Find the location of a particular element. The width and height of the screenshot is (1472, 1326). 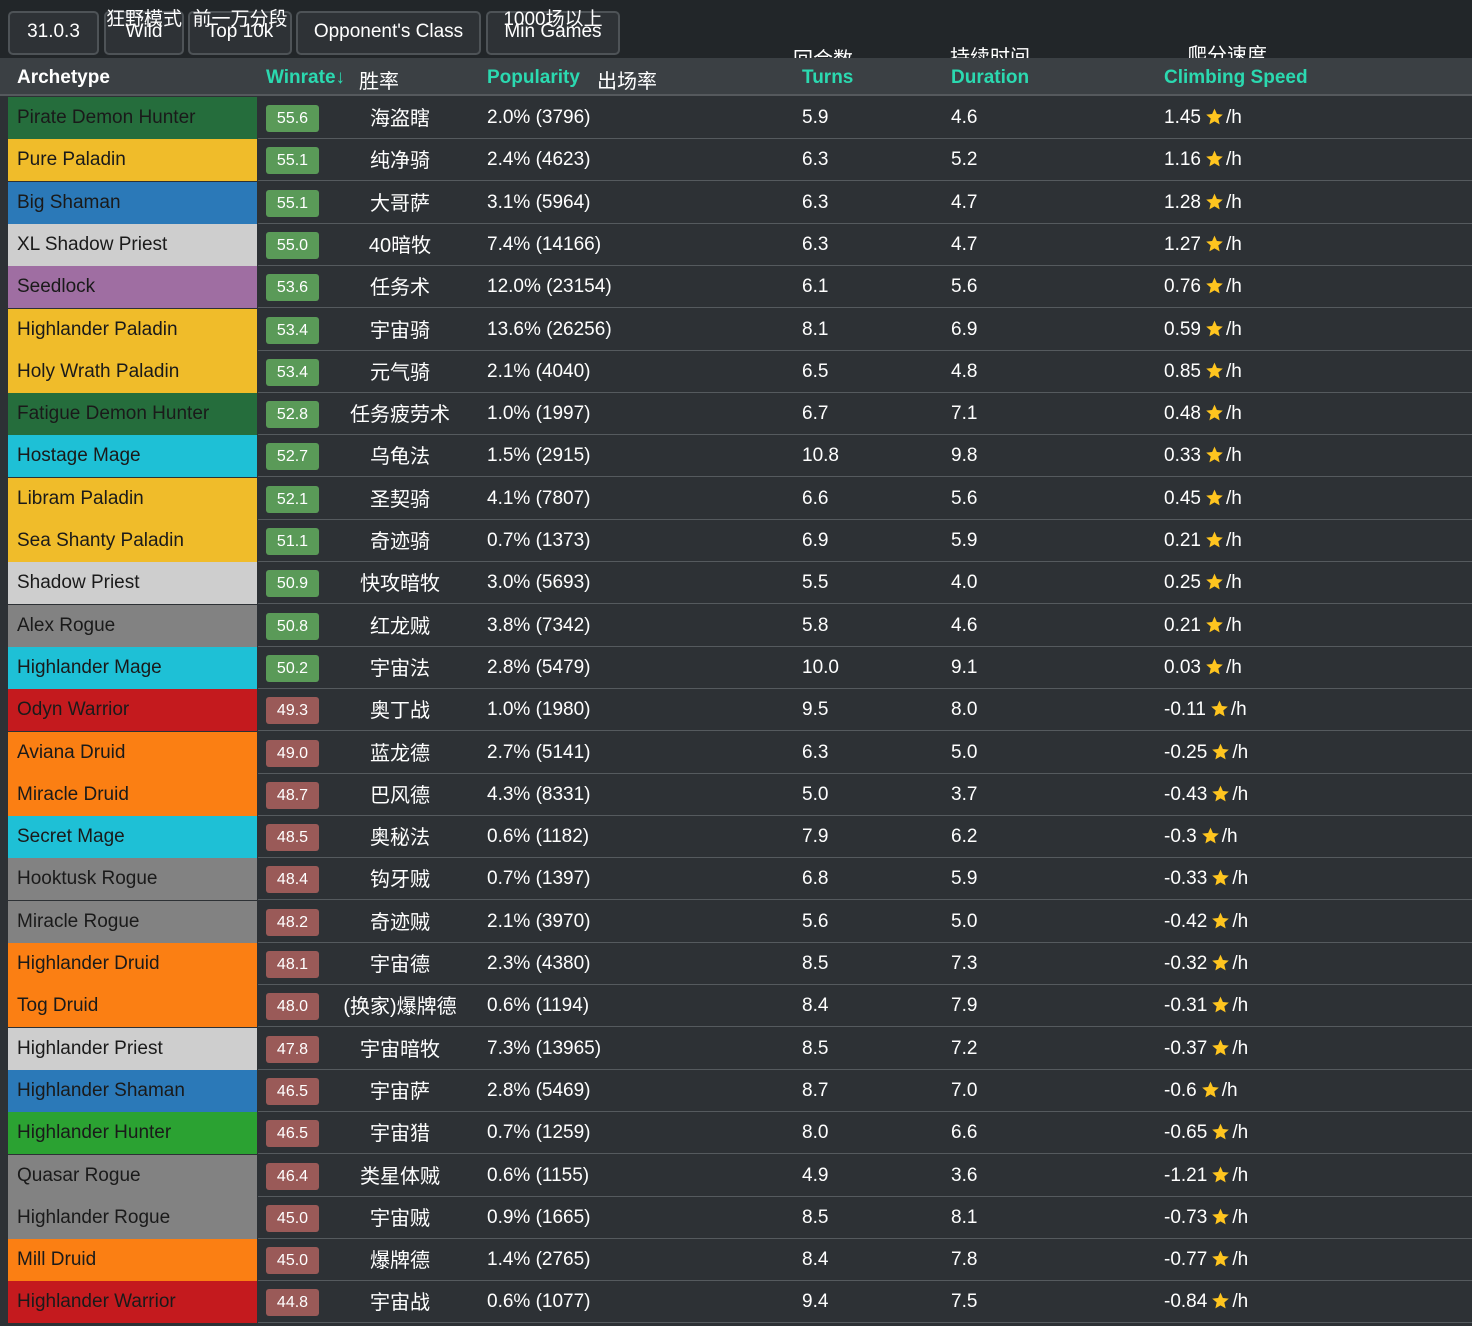

archetype-cn-name: 奇迹贼 is located at coordinates (400, 922).